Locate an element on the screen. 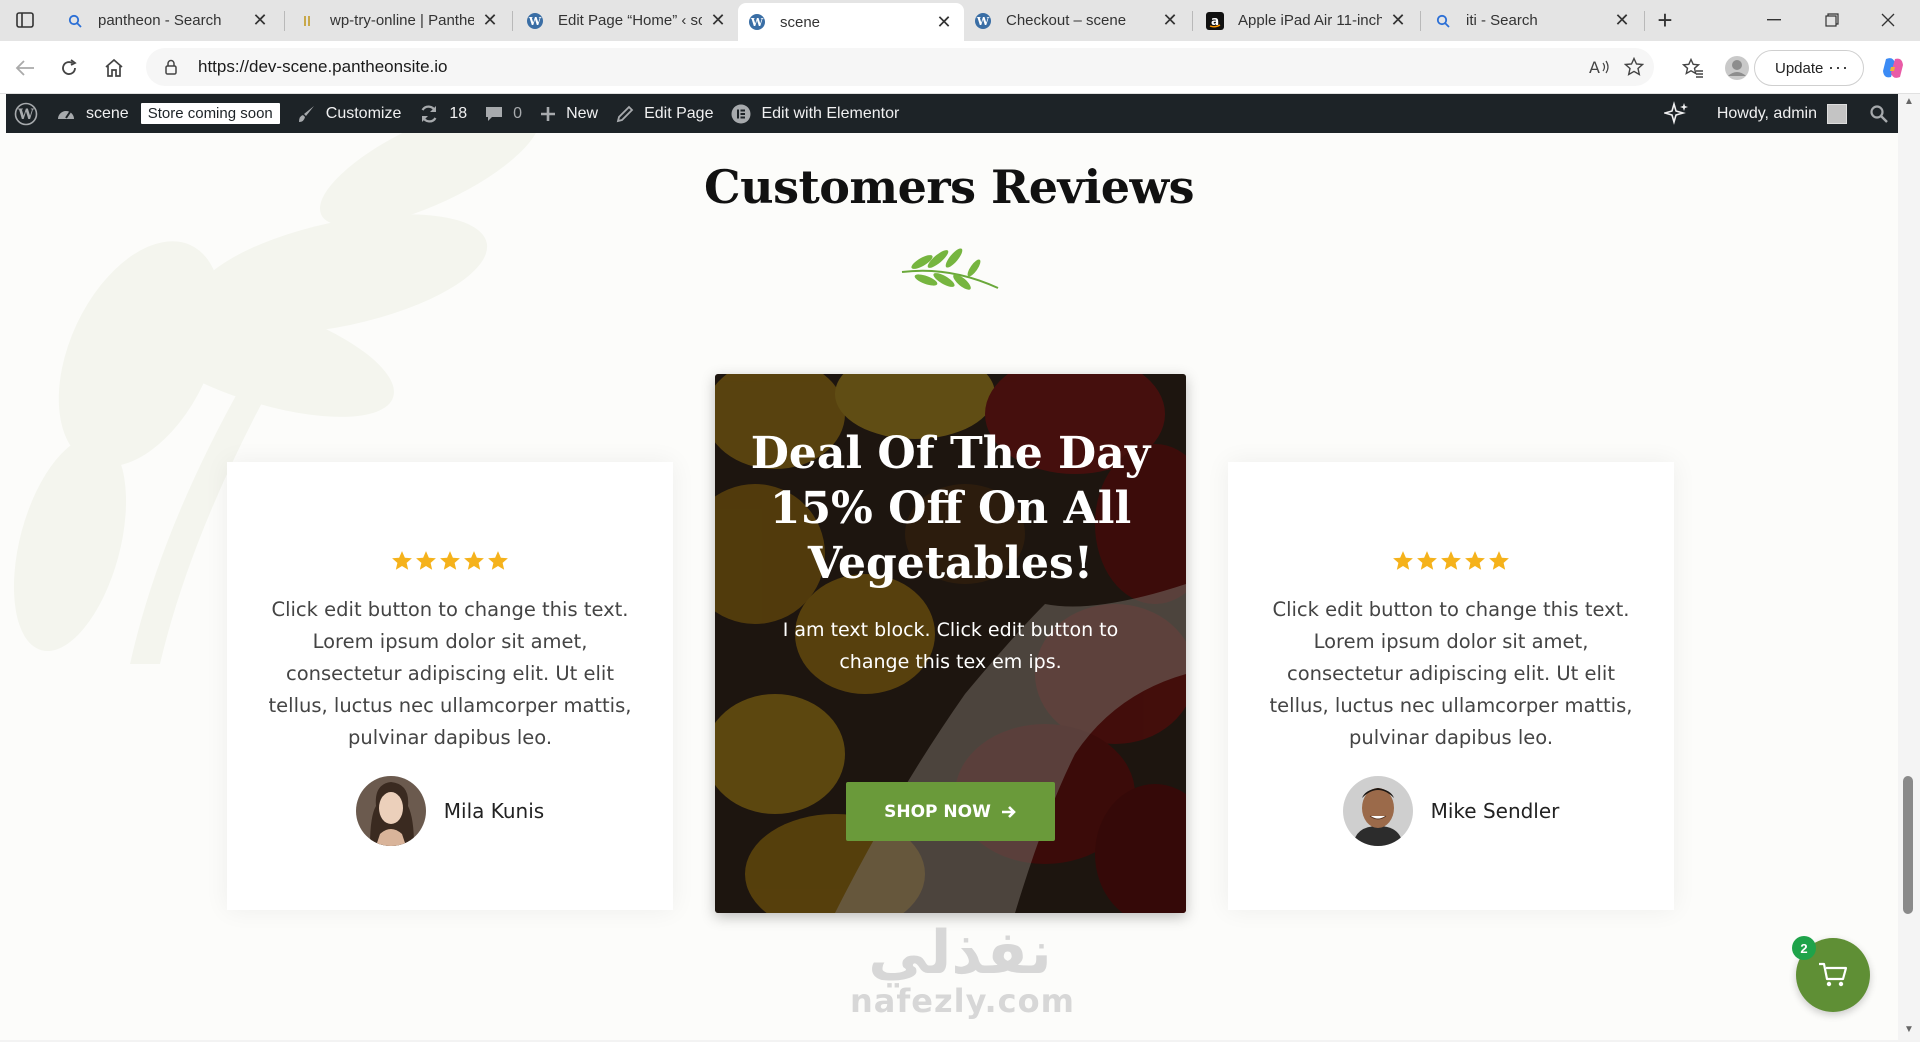  edit-page-link: Edit Page is located at coordinates (664, 113).